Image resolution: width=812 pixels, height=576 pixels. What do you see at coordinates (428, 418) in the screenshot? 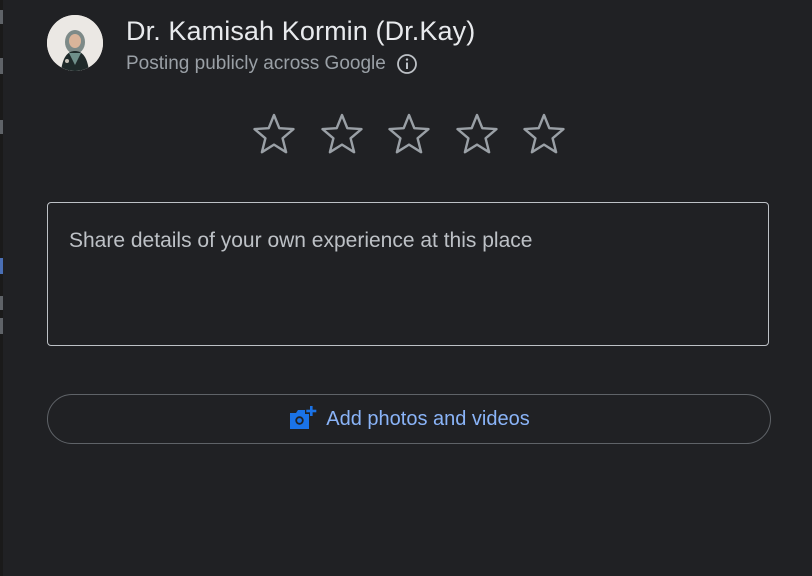
I see `add-photos-label: Add photos and videos` at bounding box center [428, 418].